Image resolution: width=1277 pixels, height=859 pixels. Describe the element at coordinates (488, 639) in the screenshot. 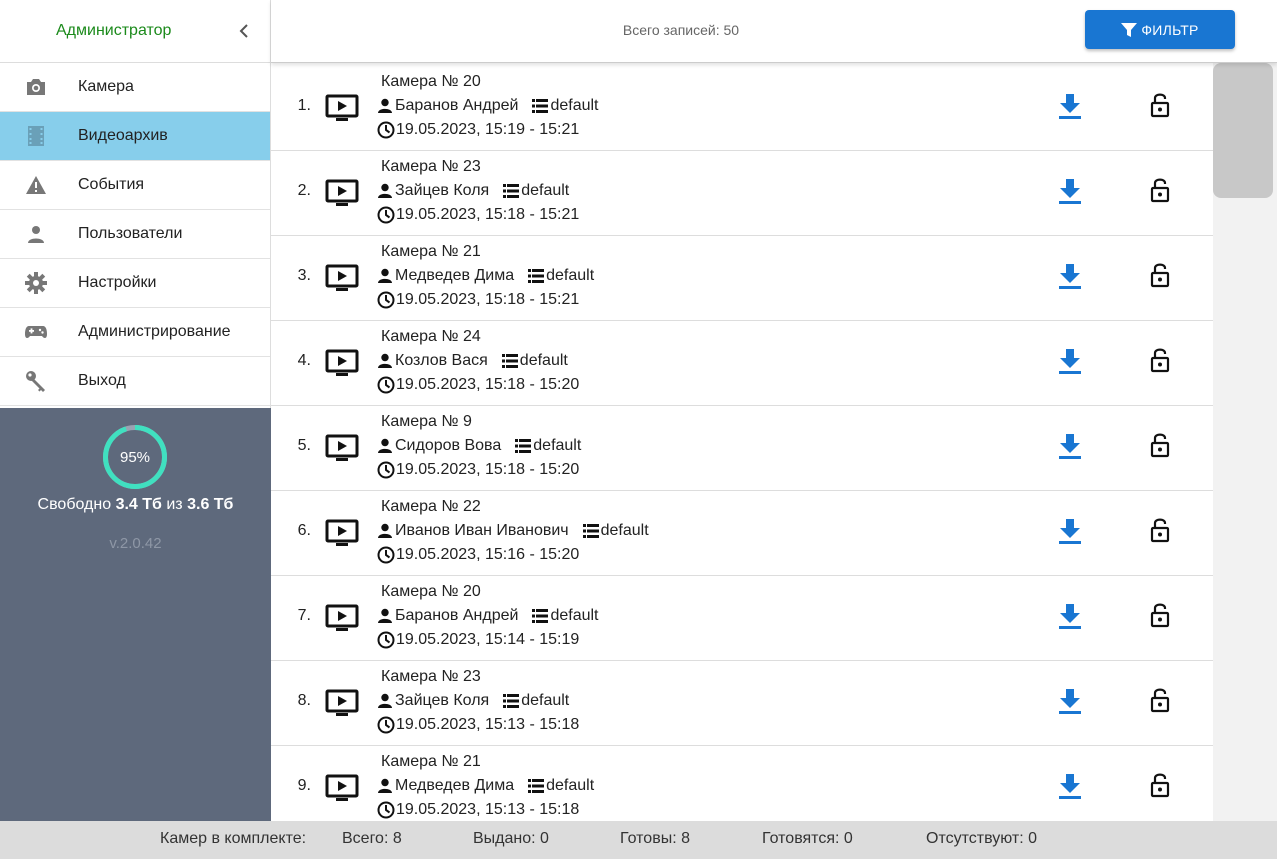

I see `record-time: 19.05.2023, 15:14 - 15:19` at that location.